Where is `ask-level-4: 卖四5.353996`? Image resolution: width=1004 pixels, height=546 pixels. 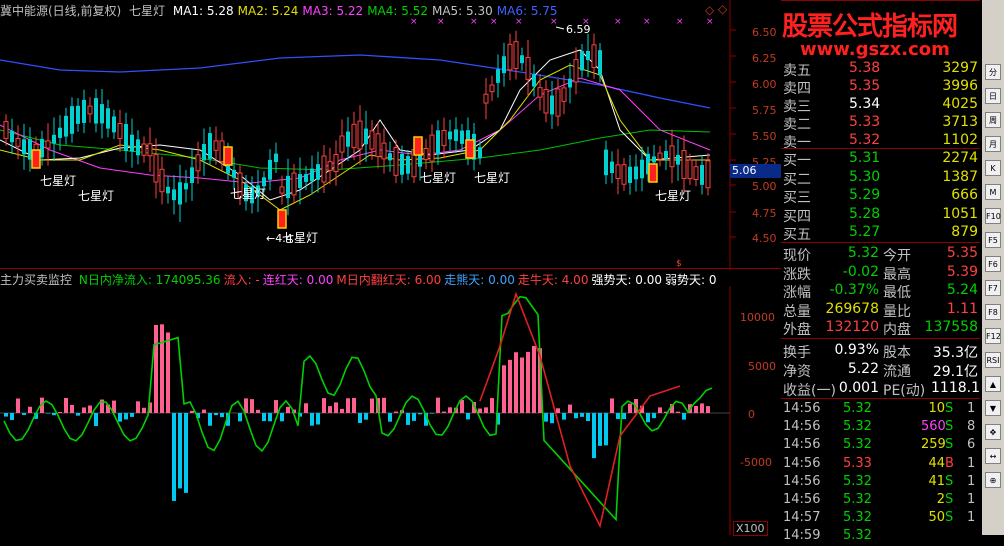 ask-level-4: 卖四5.353996 is located at coordinates (880, 87).